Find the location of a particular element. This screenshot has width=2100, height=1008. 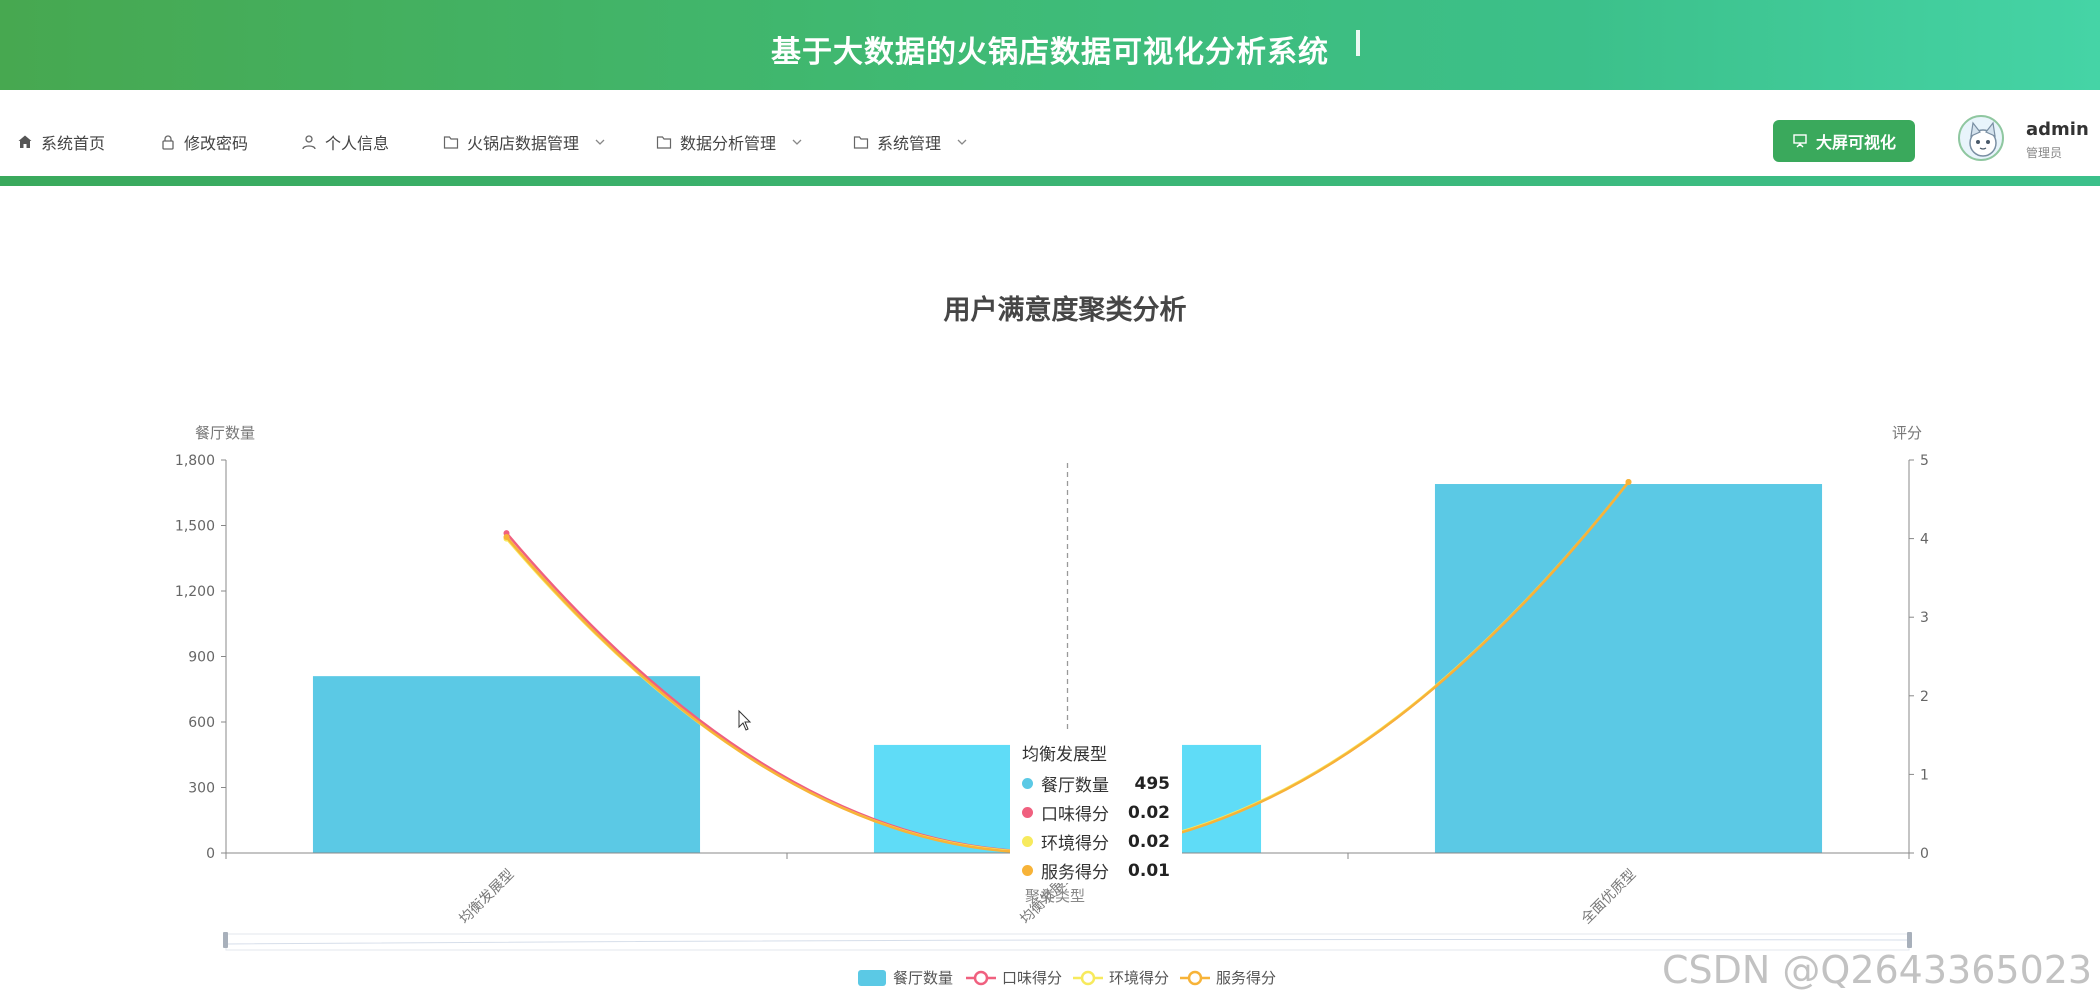

x-axis-tick-label: 均衡发展型 is located at coordinates (487, 897).